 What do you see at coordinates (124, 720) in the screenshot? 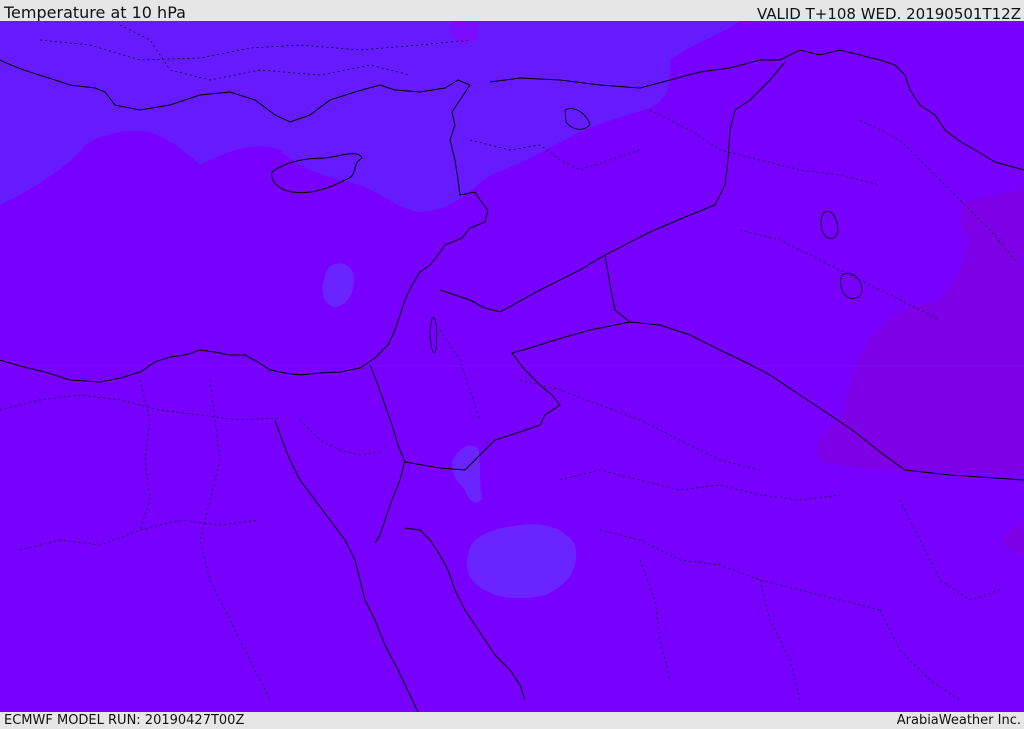
I see `model-run-label: ECMWF MODEL RUN: 20190427T00Z` at bounding box center [124, 720].